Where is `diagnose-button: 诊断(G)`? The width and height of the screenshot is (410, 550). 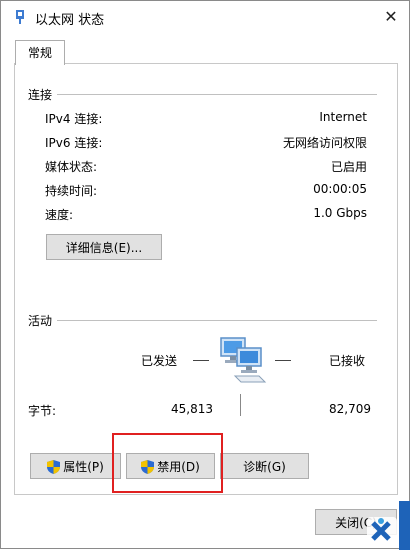
diagnose-button: 诊断(G) is located at coordinates (264, 466).